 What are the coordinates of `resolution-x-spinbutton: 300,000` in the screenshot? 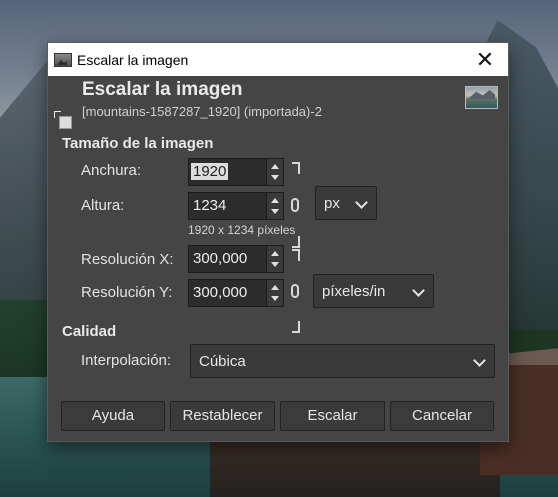 It's located at (236, 259).